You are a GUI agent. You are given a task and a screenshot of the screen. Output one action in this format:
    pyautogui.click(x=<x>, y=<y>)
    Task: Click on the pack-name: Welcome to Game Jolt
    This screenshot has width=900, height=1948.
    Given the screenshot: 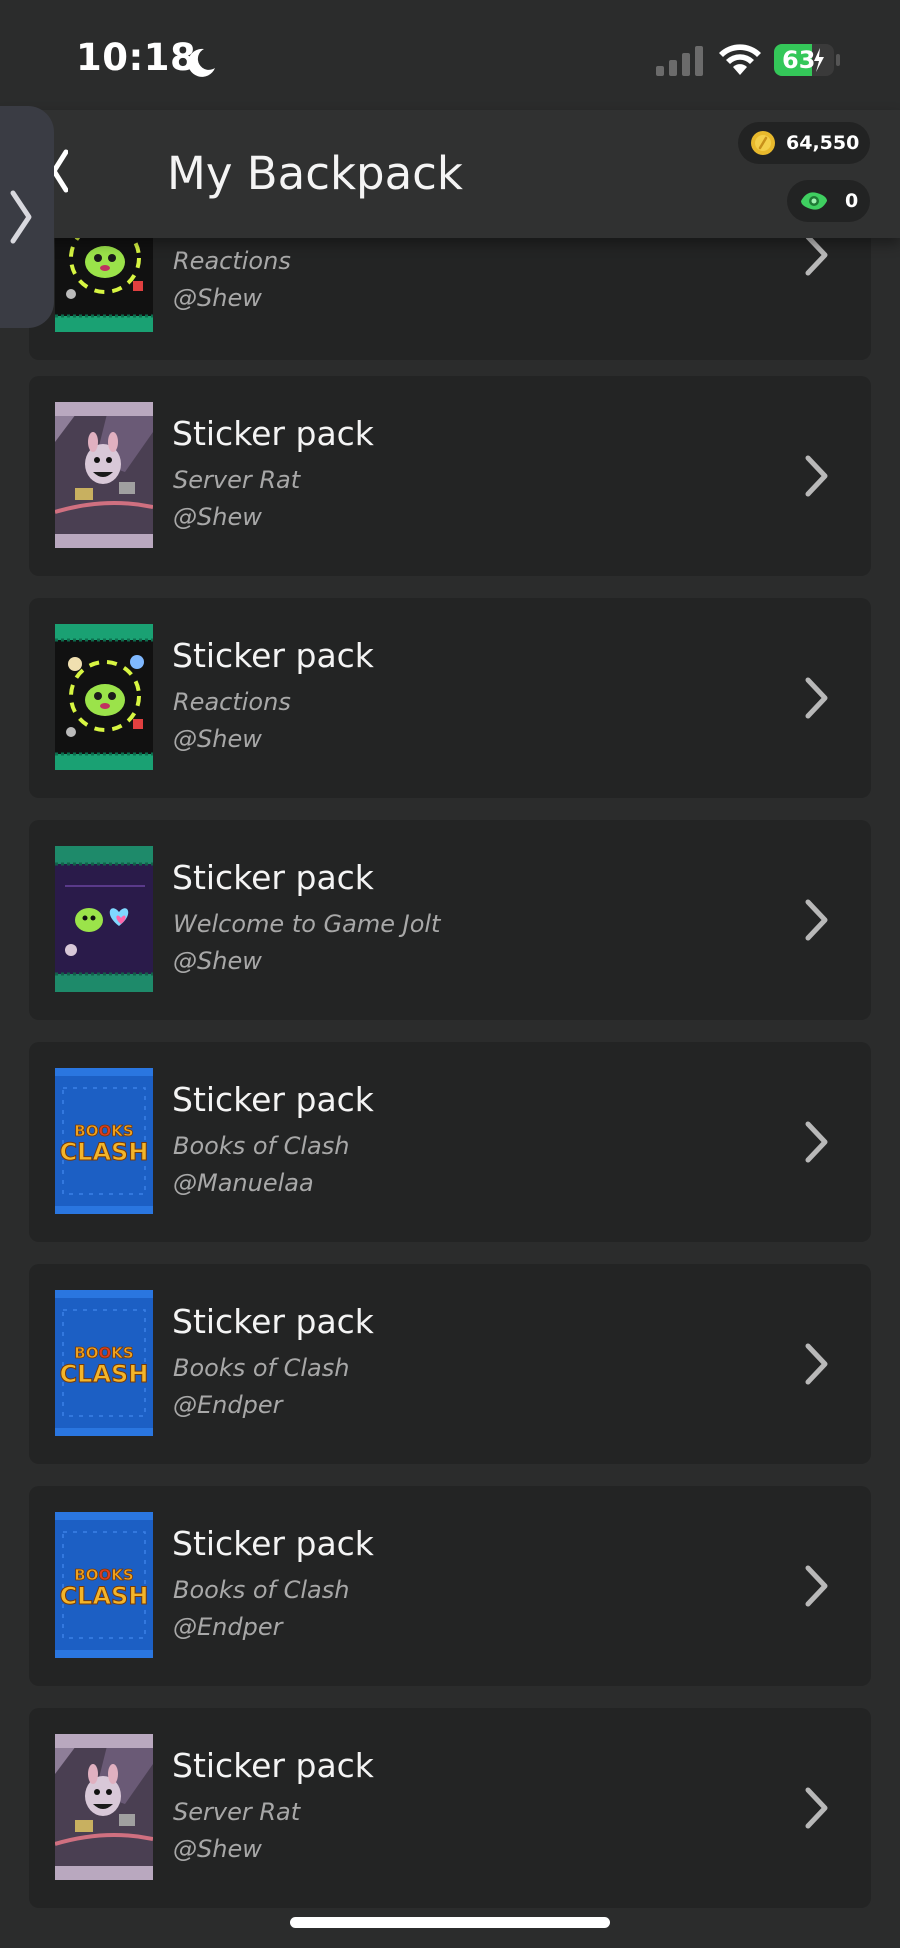 What is the action you would take?
    pyautogui.click(x=307, y=924)
    